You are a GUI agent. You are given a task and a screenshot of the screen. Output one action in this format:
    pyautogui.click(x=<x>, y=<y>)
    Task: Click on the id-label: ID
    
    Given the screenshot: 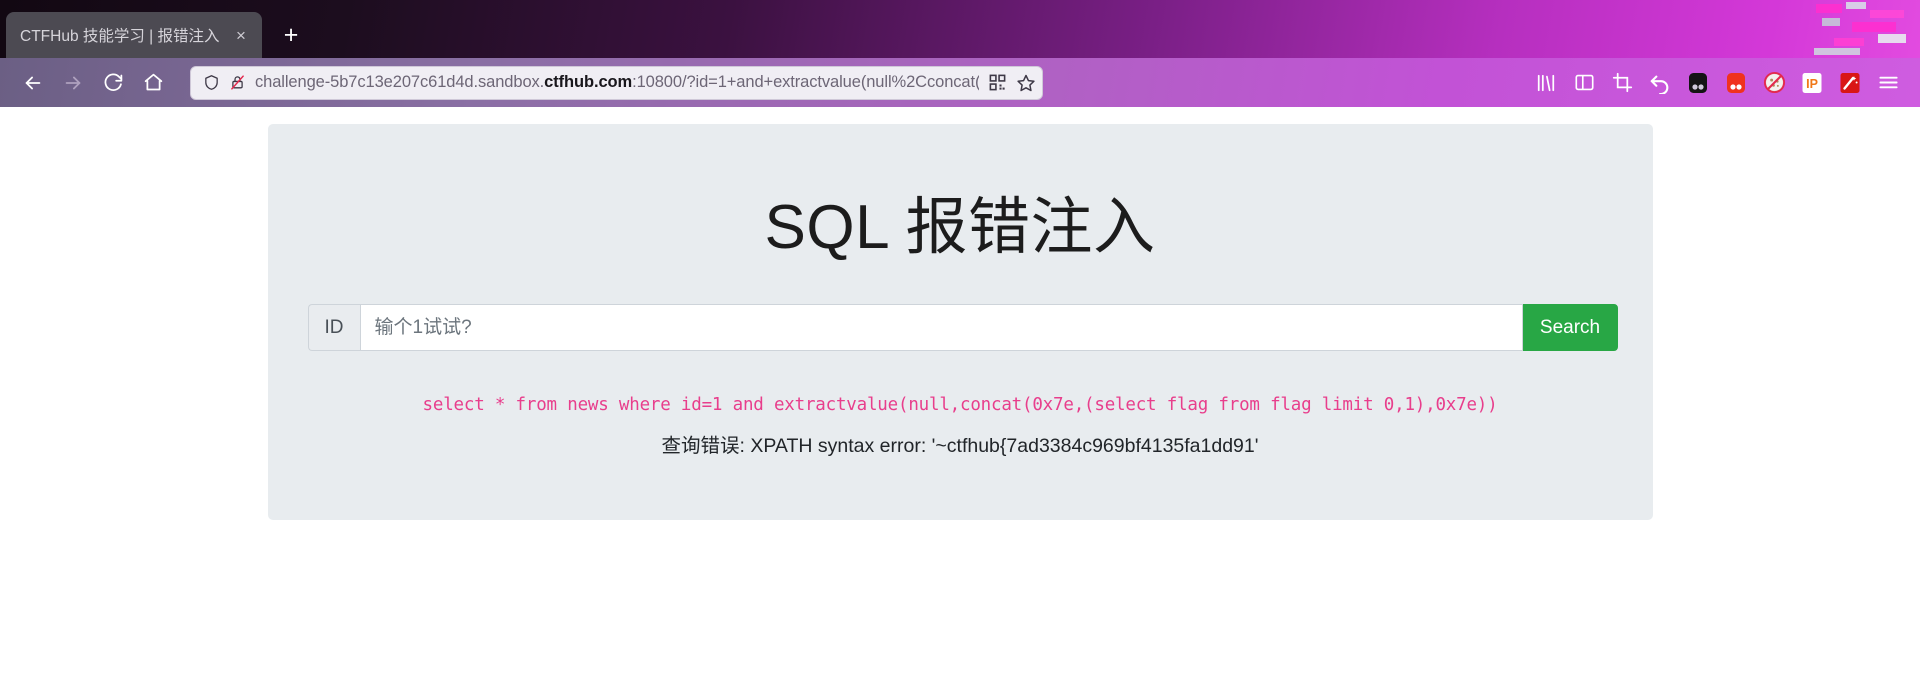 What is the action you would take?
    pyautogui.click(x=333, y=327)
    